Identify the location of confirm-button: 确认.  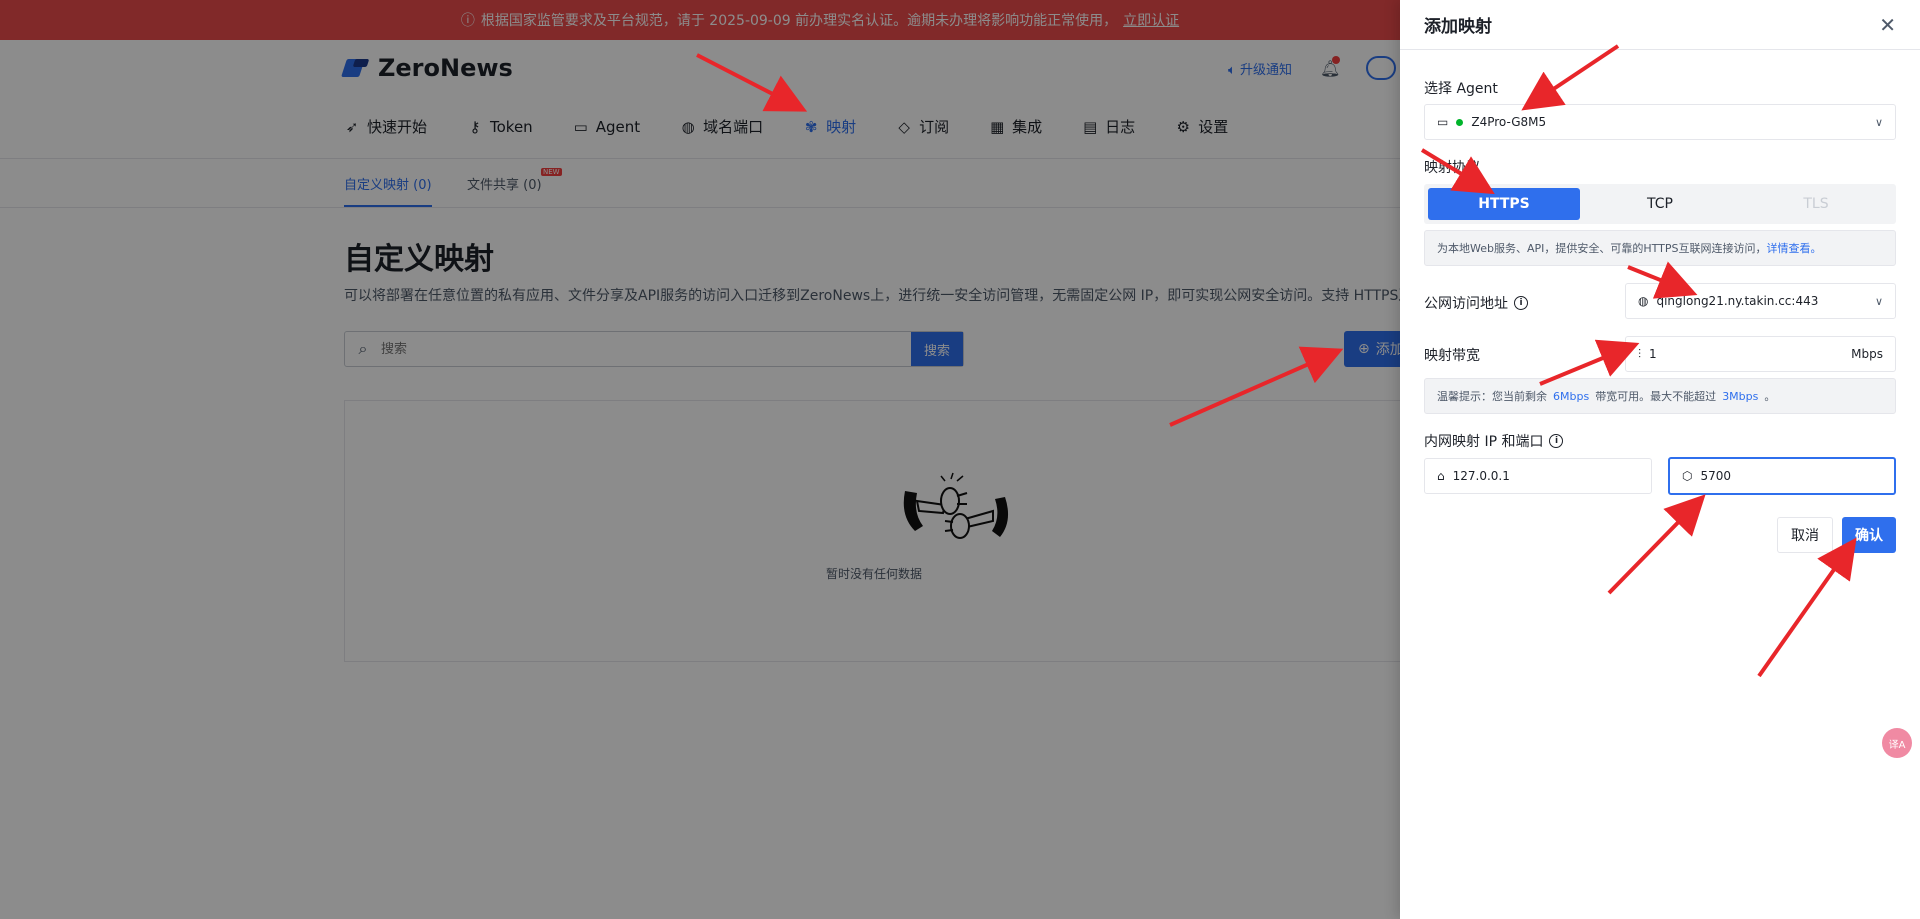
(1869, 535).